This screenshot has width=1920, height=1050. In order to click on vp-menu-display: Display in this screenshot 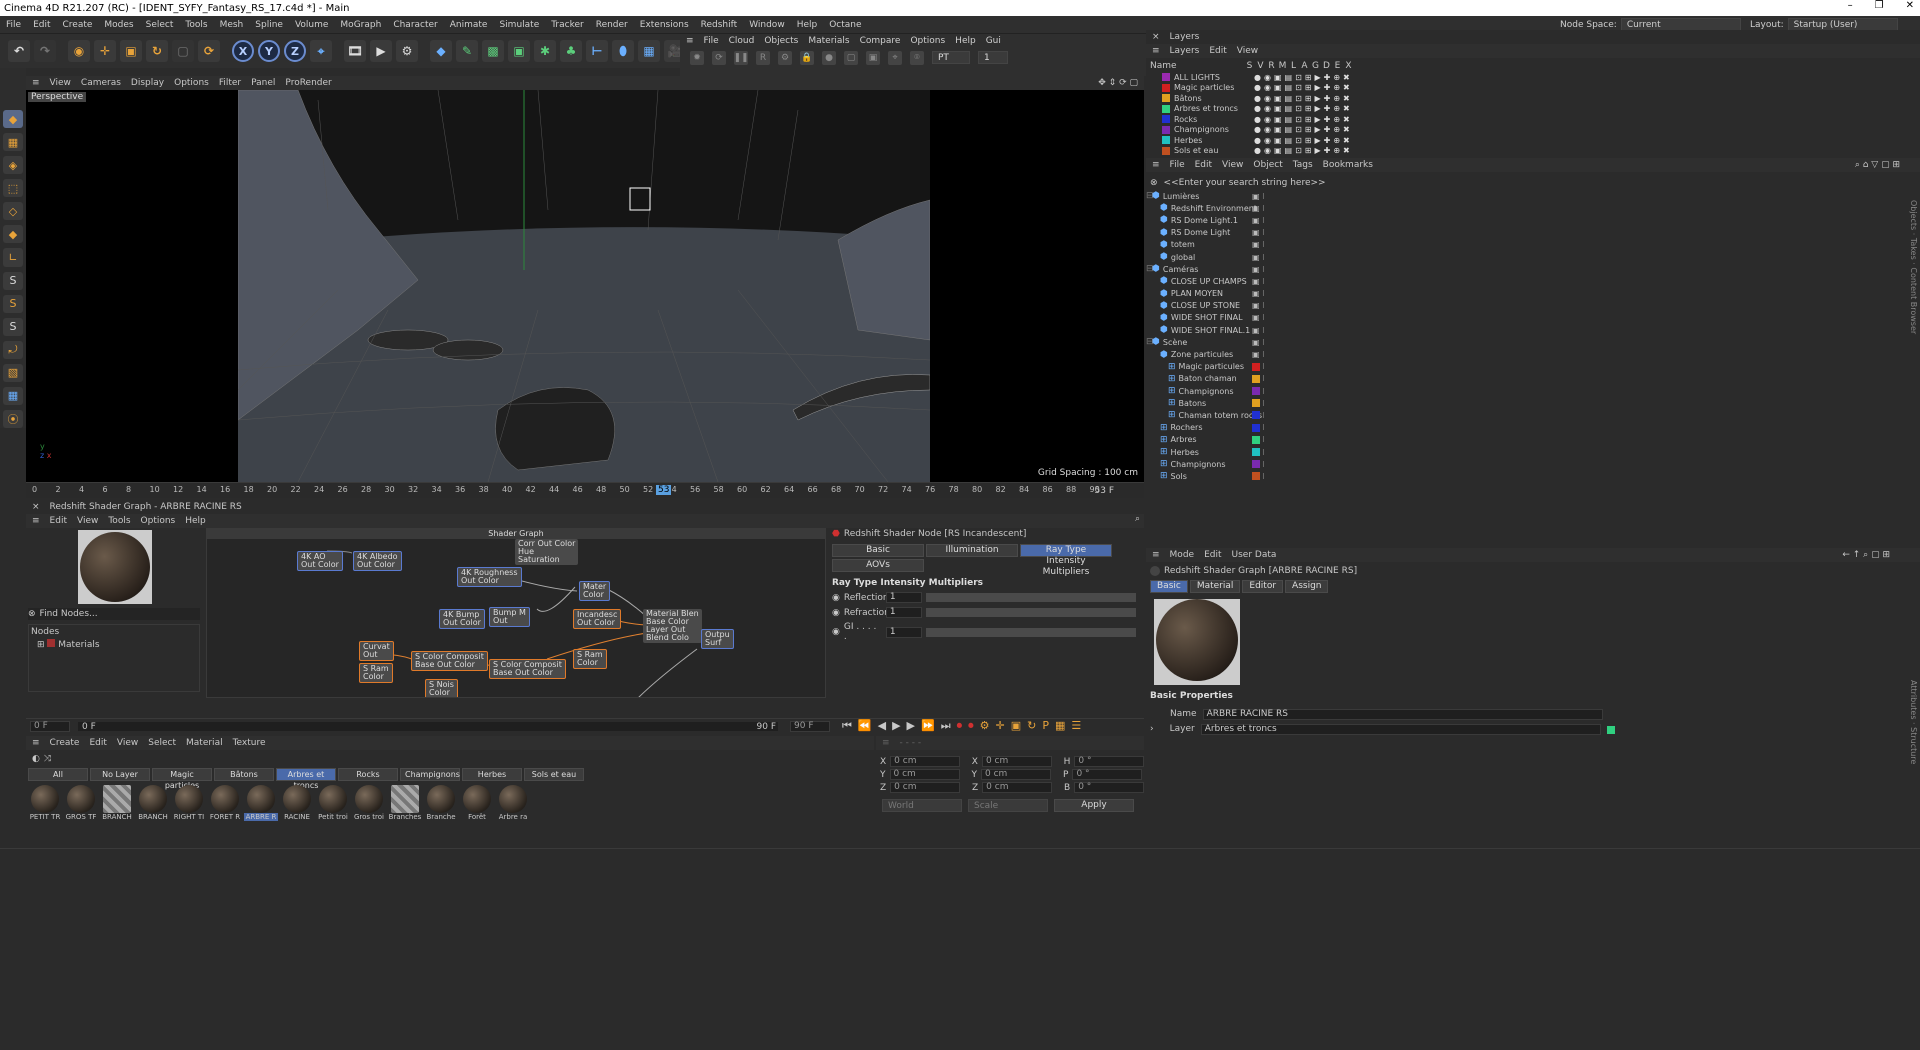, I will do `click(147, 83)`.